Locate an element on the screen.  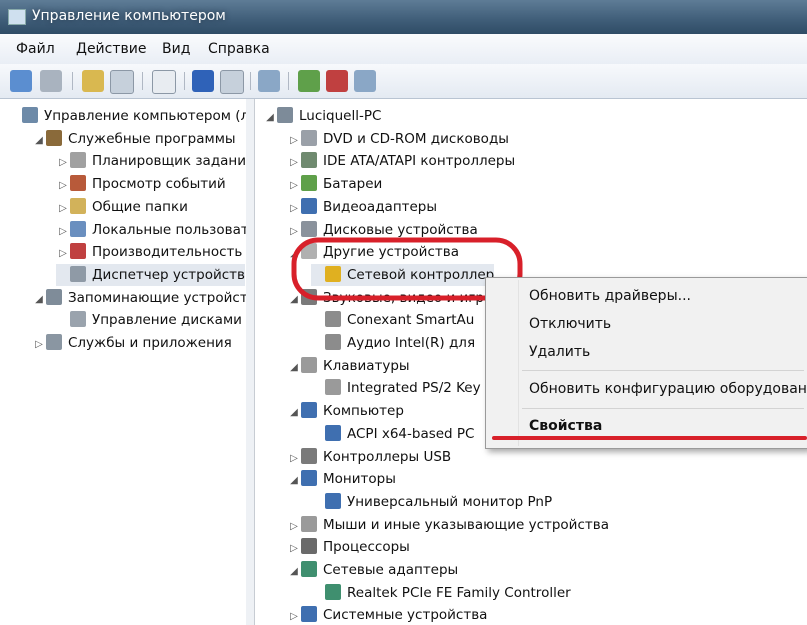
device-tree-item: Realtek PCIe FE Family Controller is located at coordinates (441, 593).